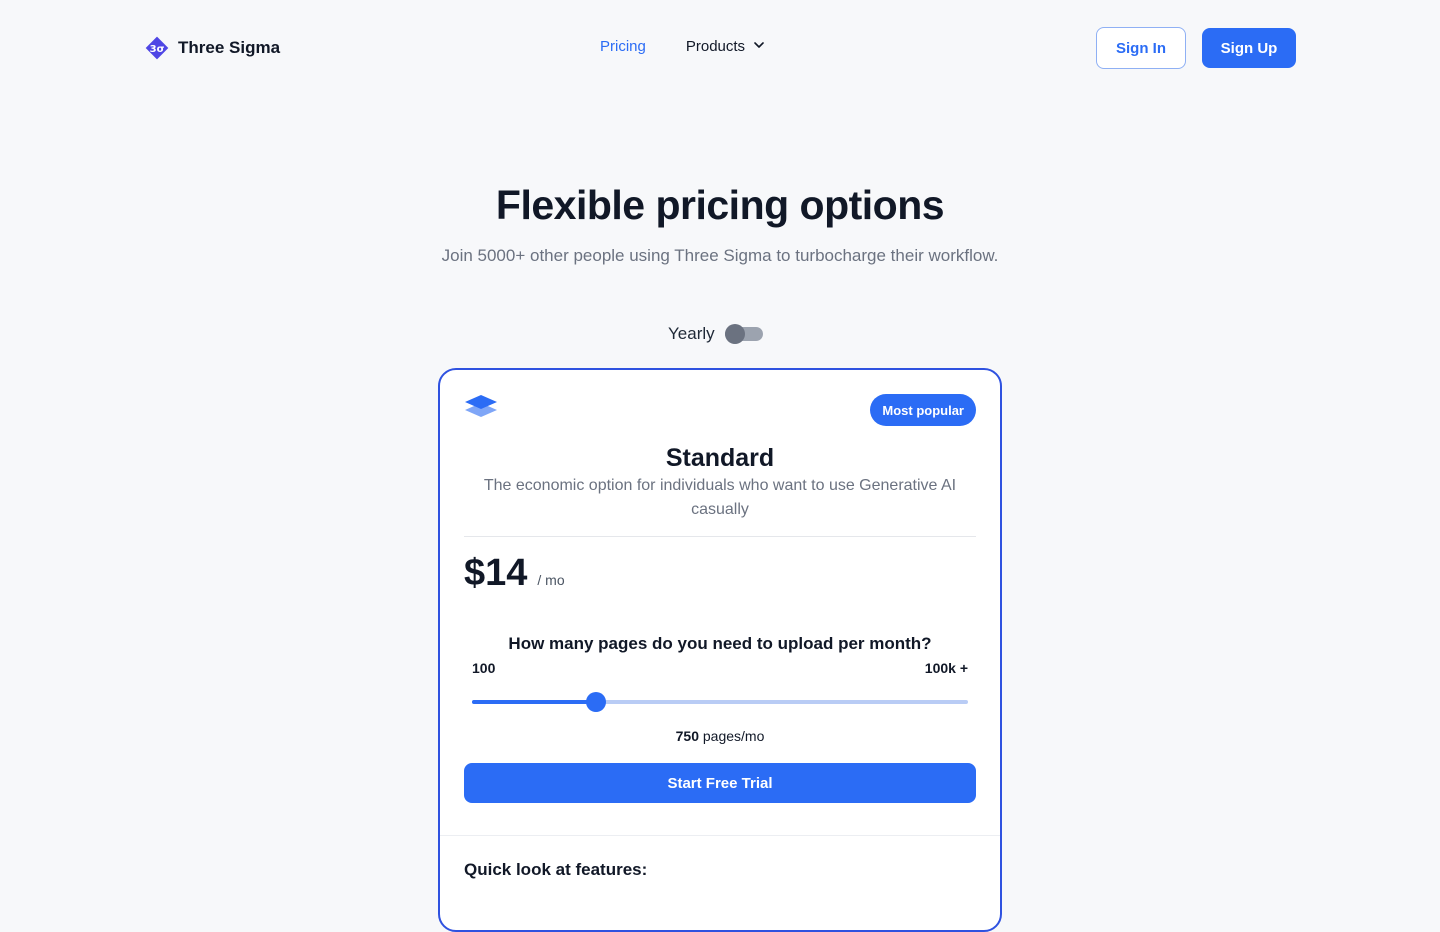 Image resolution: width=1440 pixels, height=932 pixels. What do you see at coordinates (551, 580) in the screenshot?
I see `price-unit: / mo` at bounding box center [551, 580].